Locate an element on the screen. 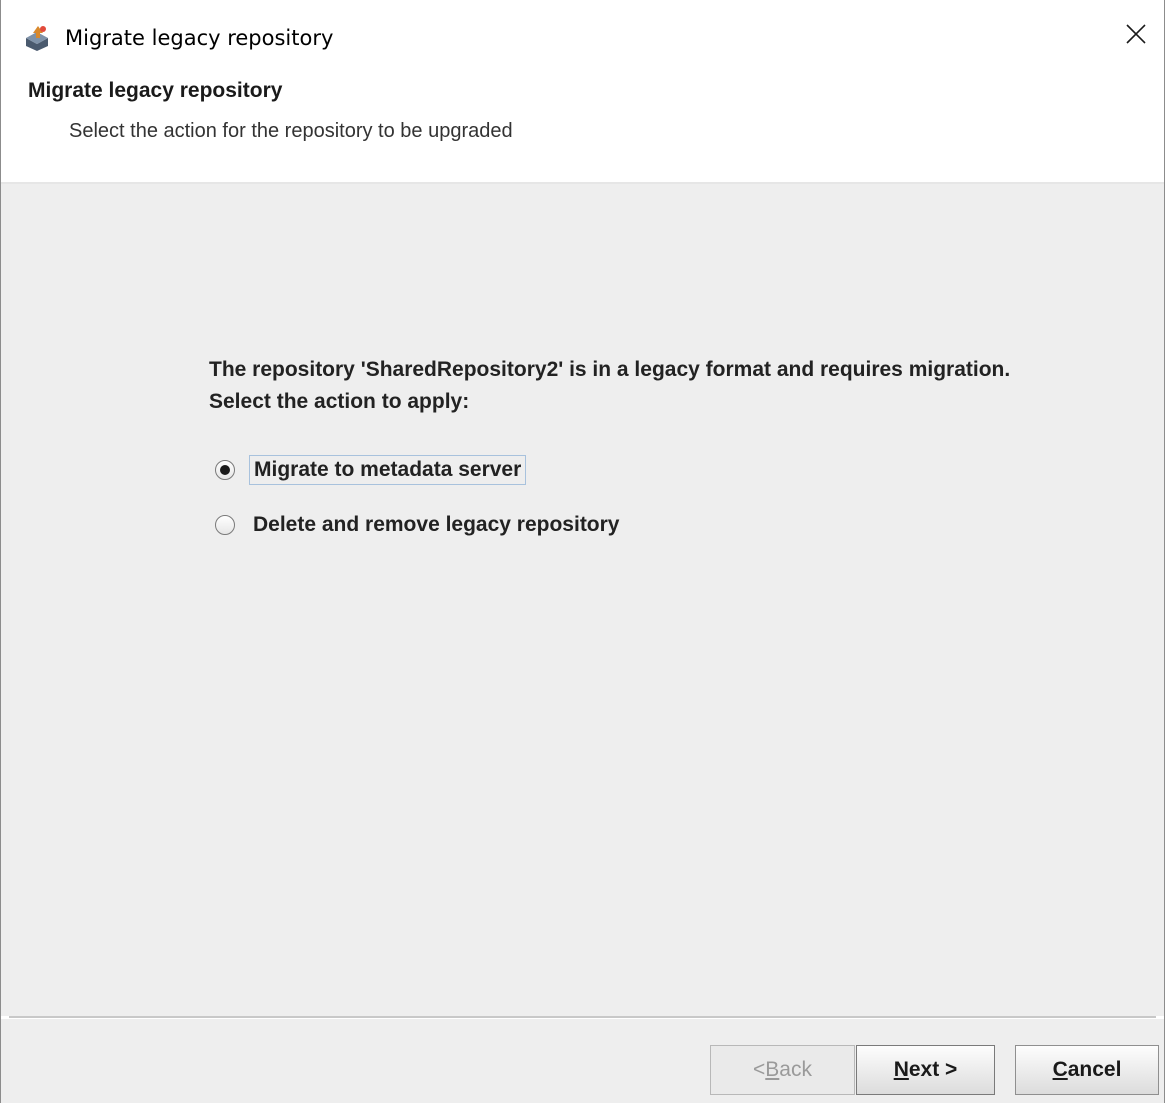 This screenshot has width=1165, height=1103. close-icon is located at coordinates (1136, 36).